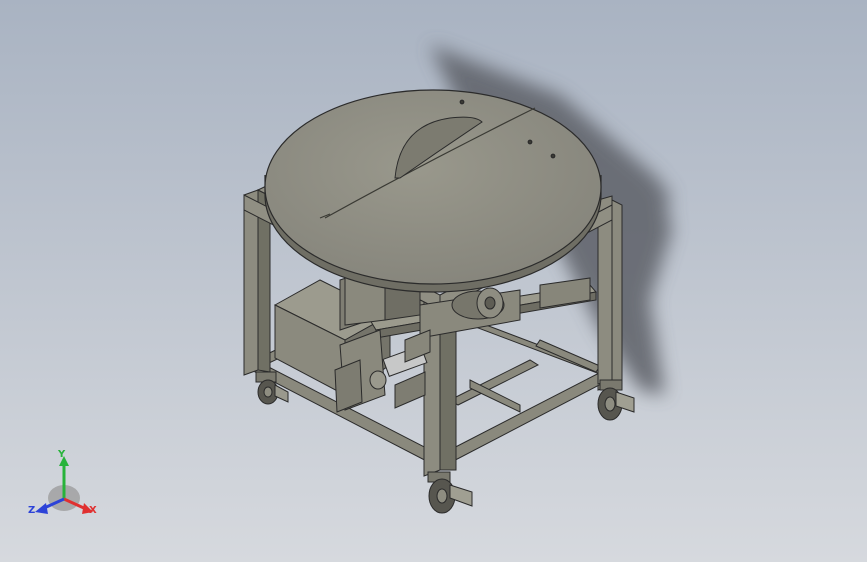 The image size is (867, 562). I want to click on caster-right, so click(616, 400).